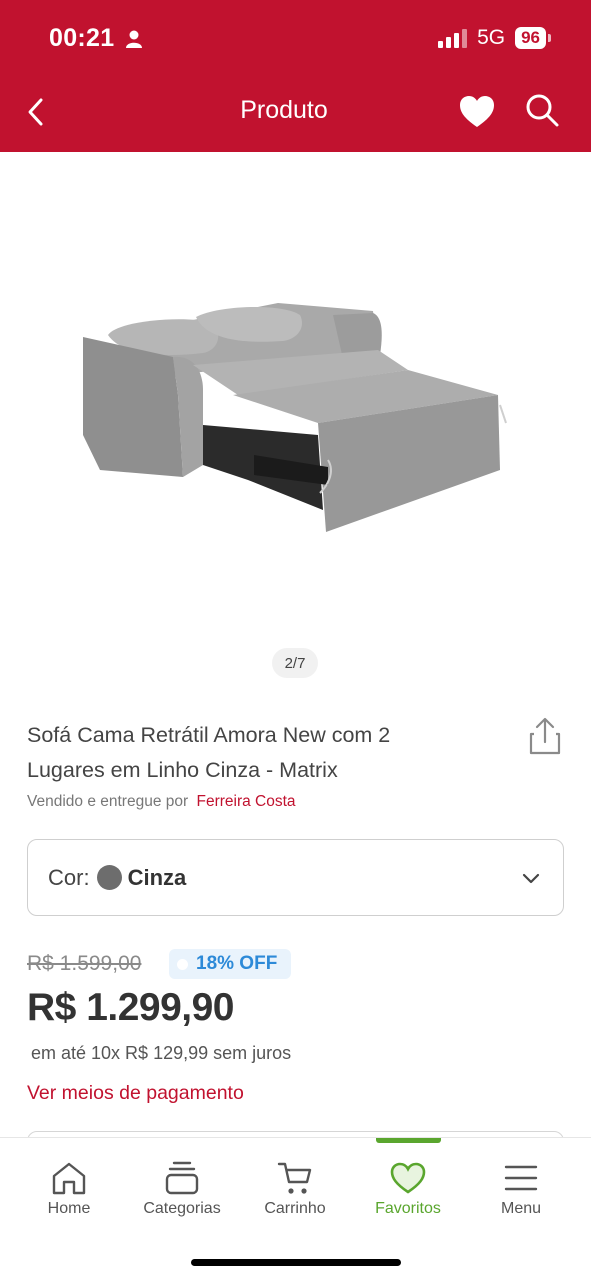  What do you see at coordinates (542, 110) in the screenshot?
I see `search-icon` at bounding box center [542, 110].